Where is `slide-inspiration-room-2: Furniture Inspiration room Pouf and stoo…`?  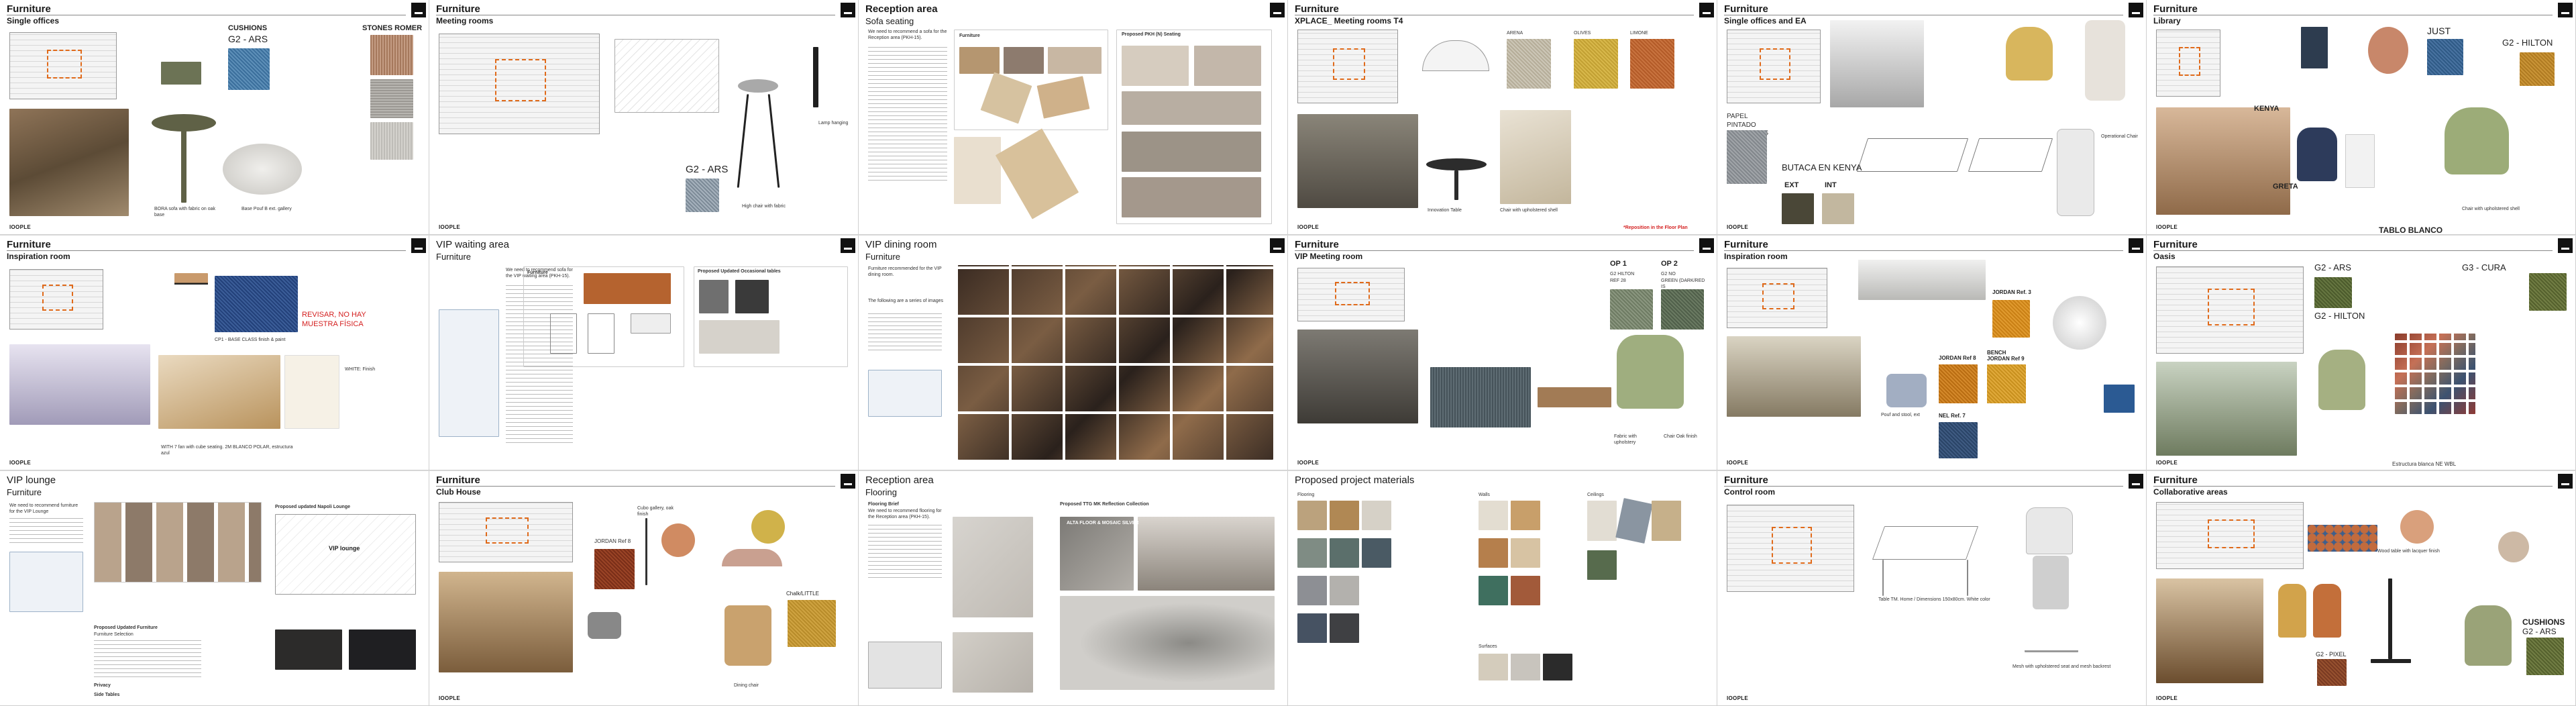
slide-inspiration-room-2: Furniture Inspiration room Pouf and stoo… is located at coordinates (1932, 353).